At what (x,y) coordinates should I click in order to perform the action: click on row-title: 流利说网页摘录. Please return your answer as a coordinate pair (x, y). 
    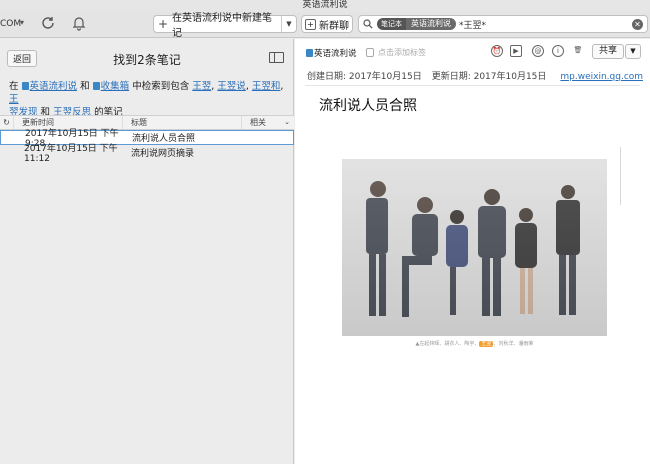
    Looking at the image, I should click on (163, 154).